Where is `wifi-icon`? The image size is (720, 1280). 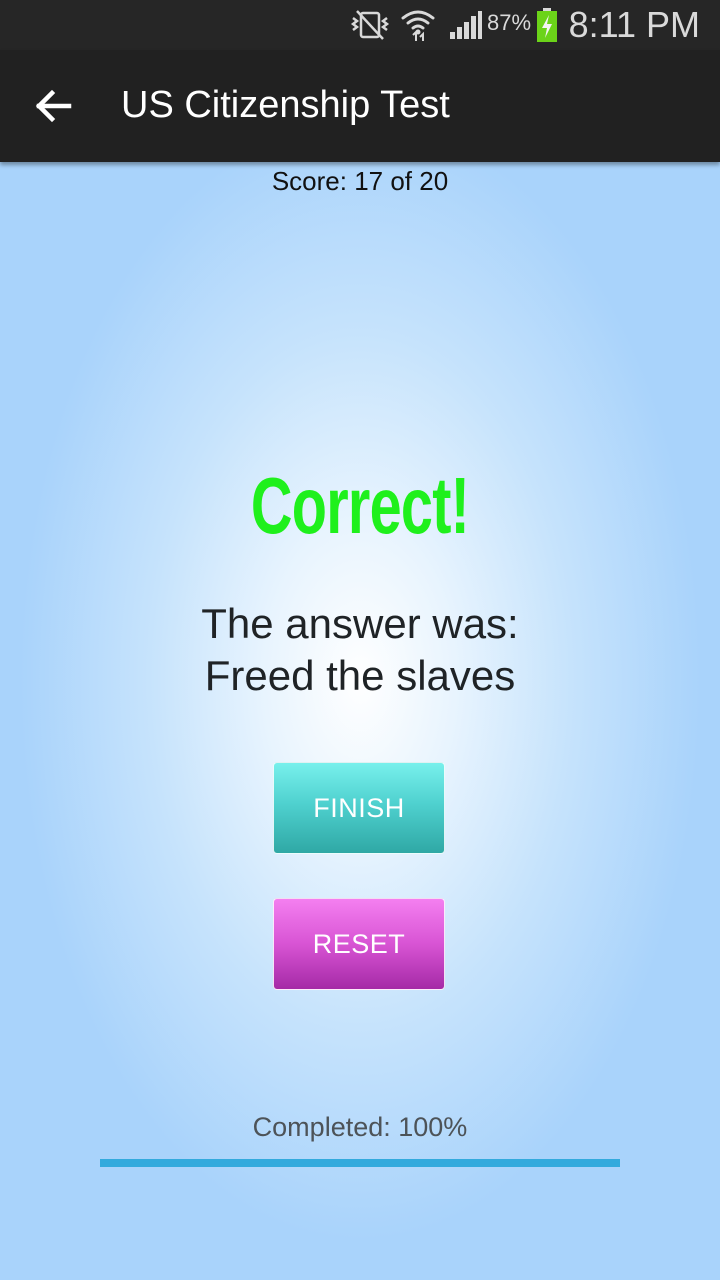
wifi-icon is located at coordinates (418, 25).